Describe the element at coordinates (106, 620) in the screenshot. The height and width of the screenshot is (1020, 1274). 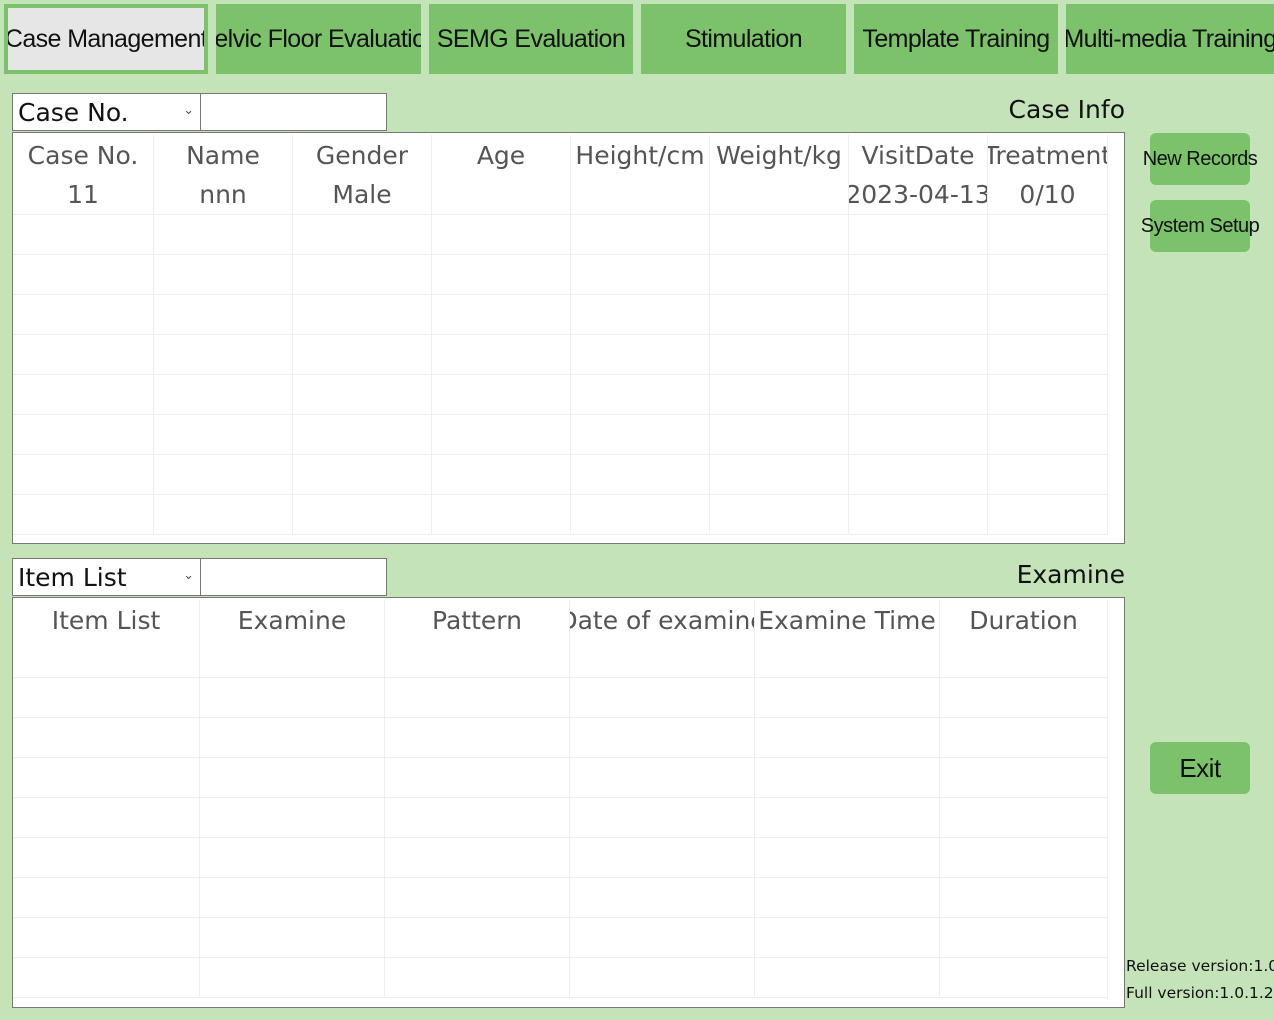
I see `examine-column-header: Item List` at that location.